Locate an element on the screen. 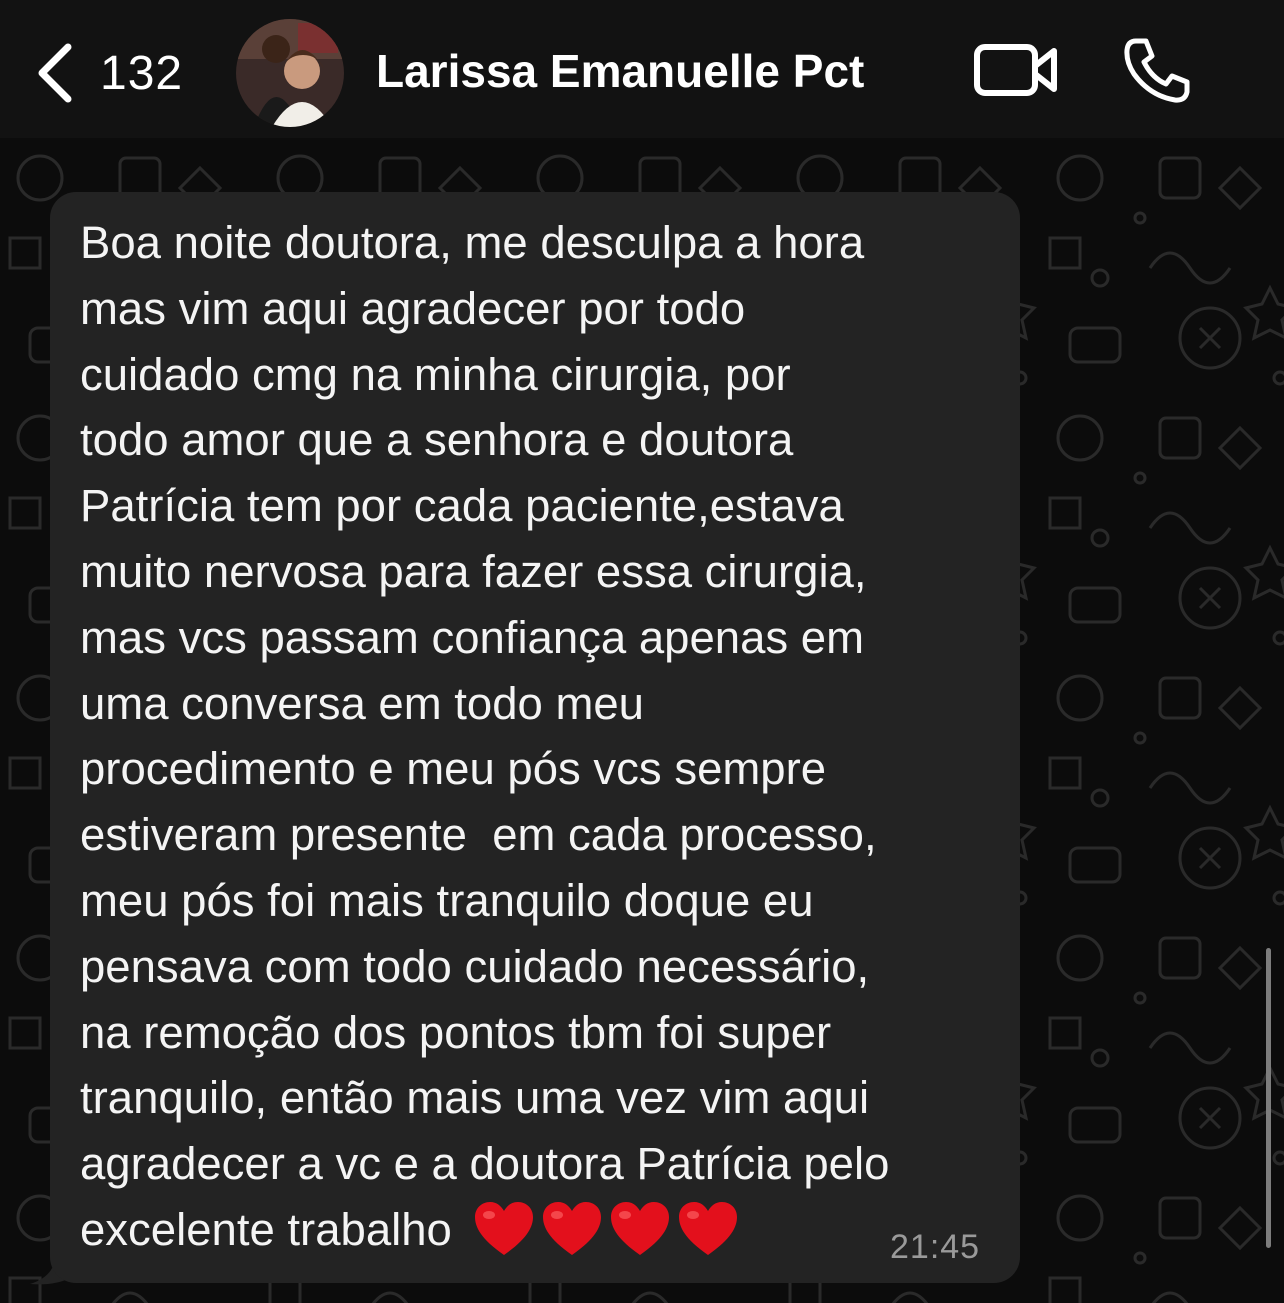  message-line: agradecer a vc e a doutora Patrícia pelo is located at coordinates (485, 1164).